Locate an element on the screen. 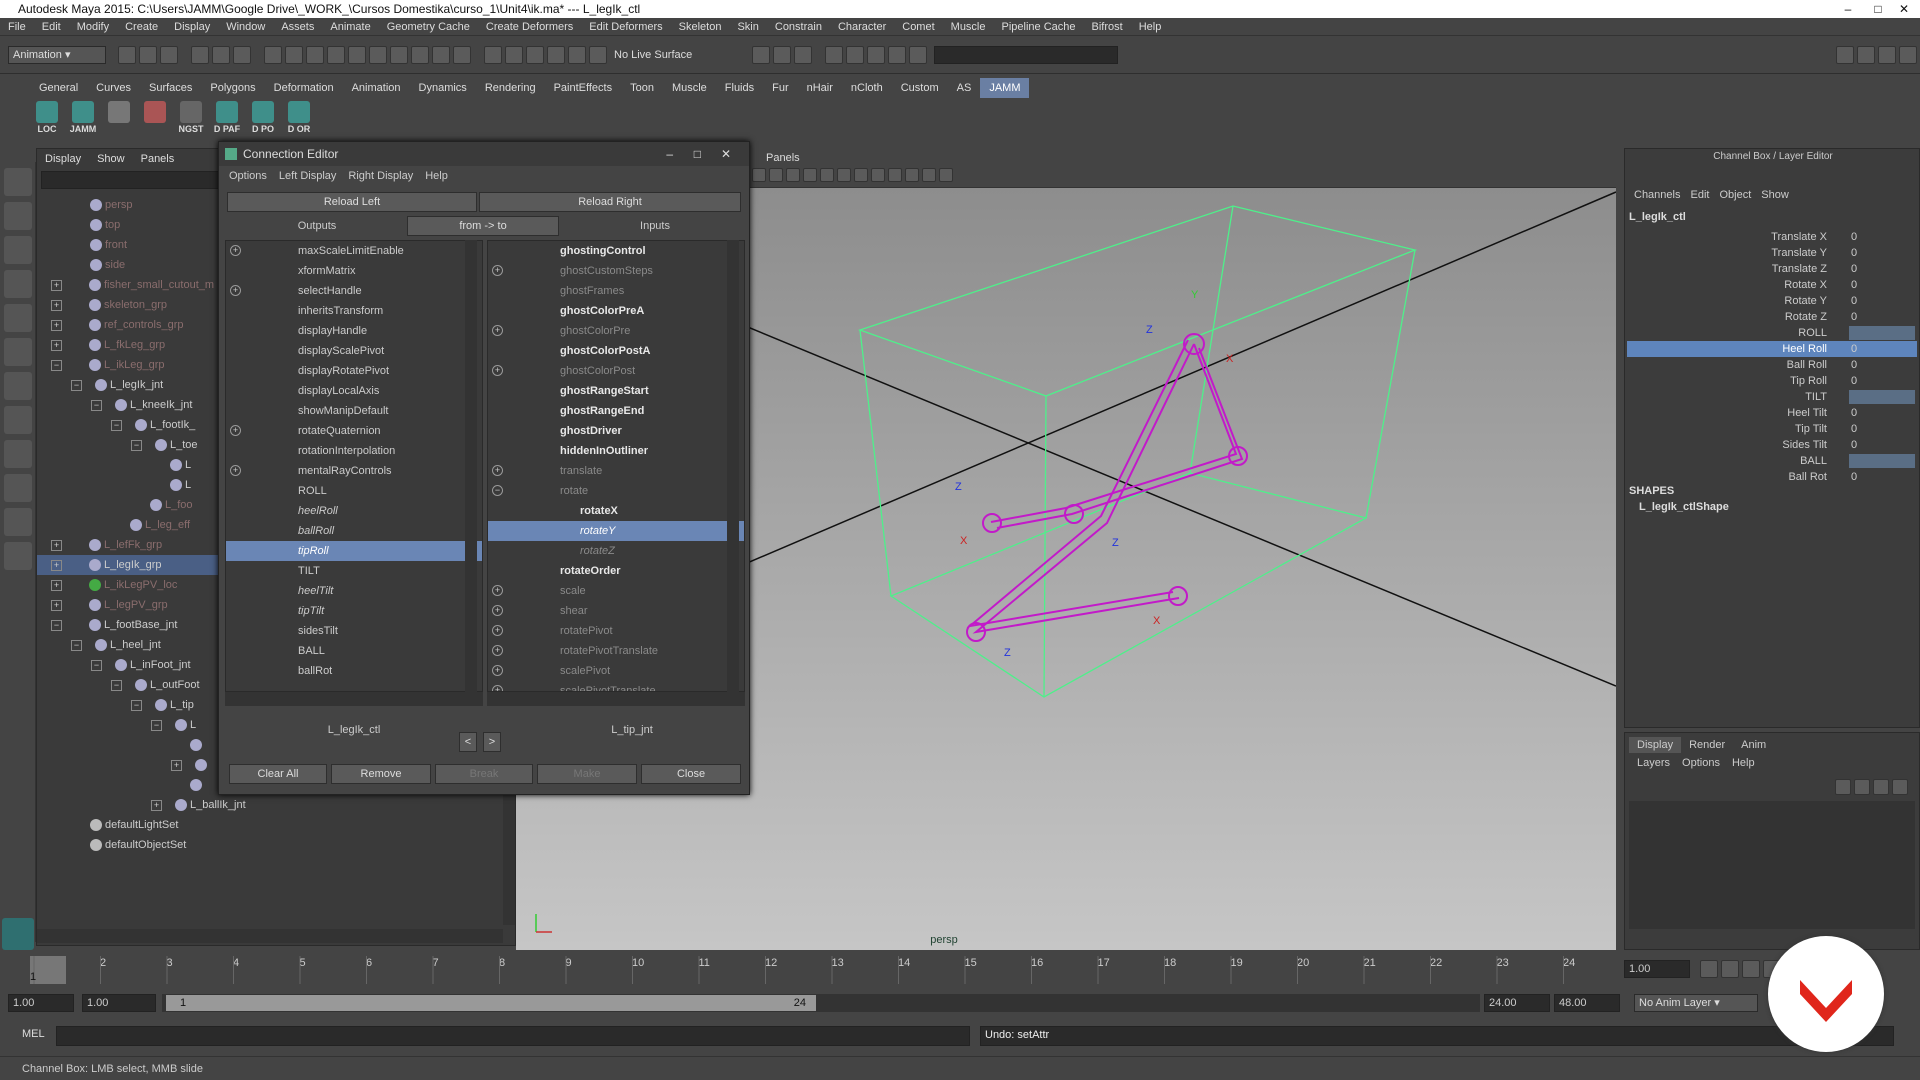 Image resolution: width=1920 pixels, height=1080 pixels. shape-node-name: L_legIk_ctlShape is located at coordinates (1684, 507).